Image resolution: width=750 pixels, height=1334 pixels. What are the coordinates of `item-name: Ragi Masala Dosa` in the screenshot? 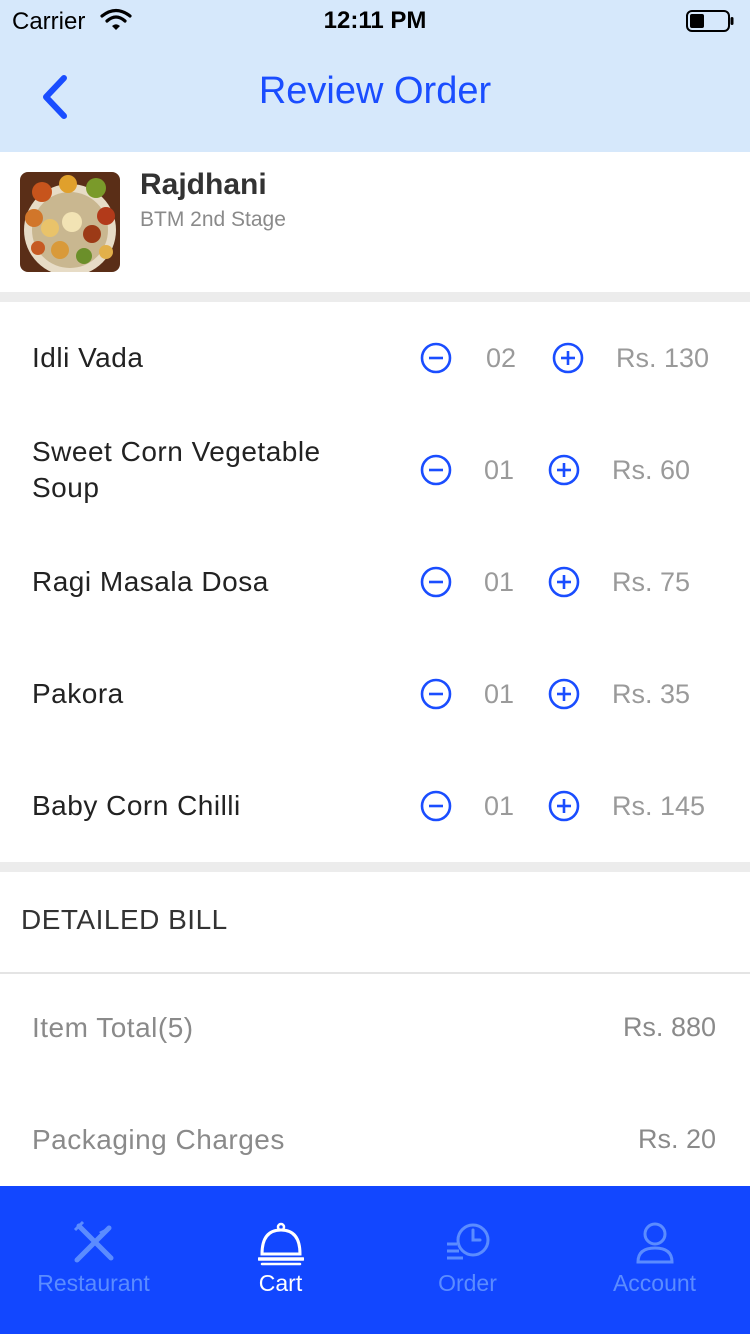 It's located at (150, 581).